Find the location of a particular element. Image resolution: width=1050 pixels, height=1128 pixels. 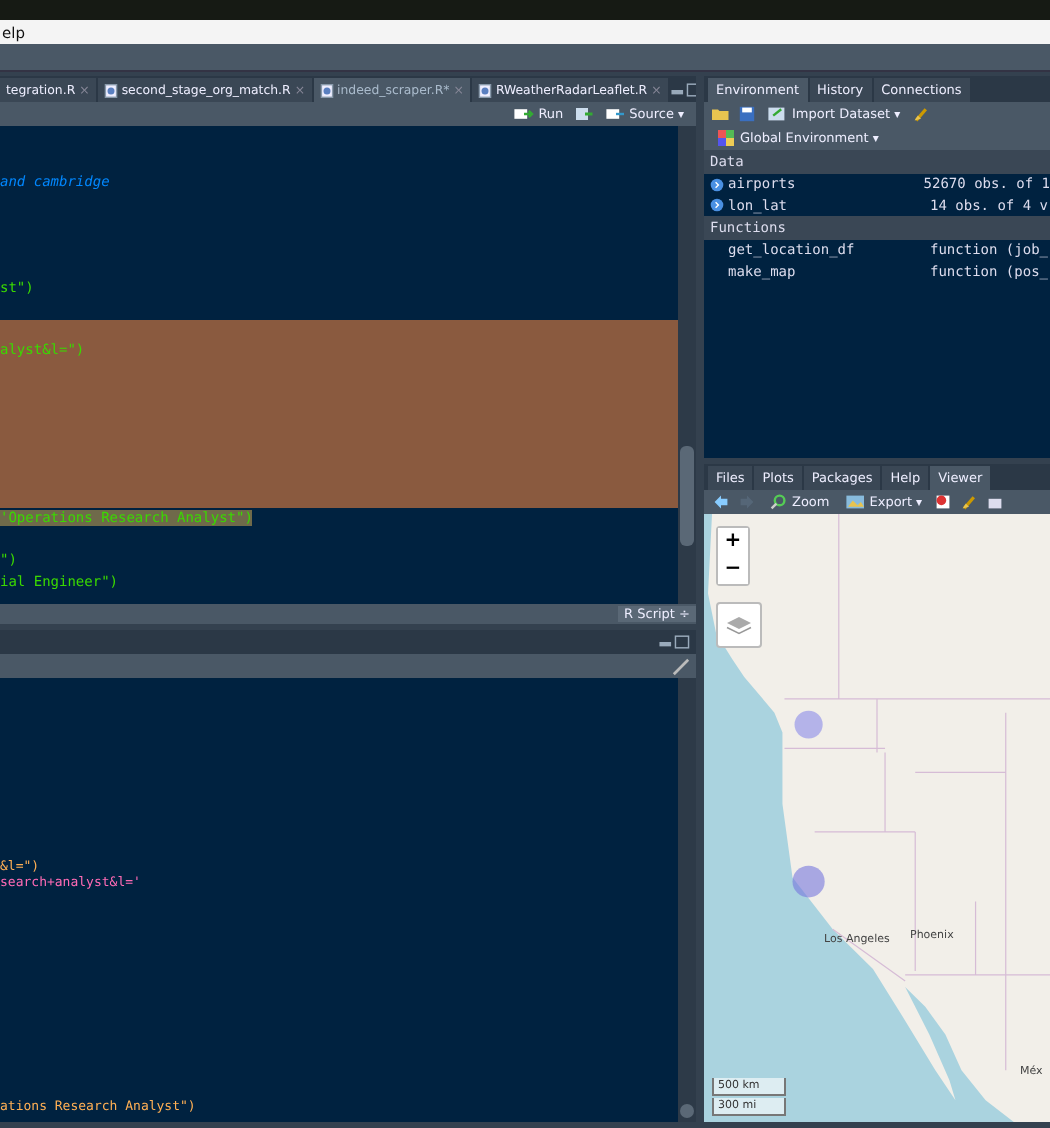

source-icon is located at coordinates (615, 114).